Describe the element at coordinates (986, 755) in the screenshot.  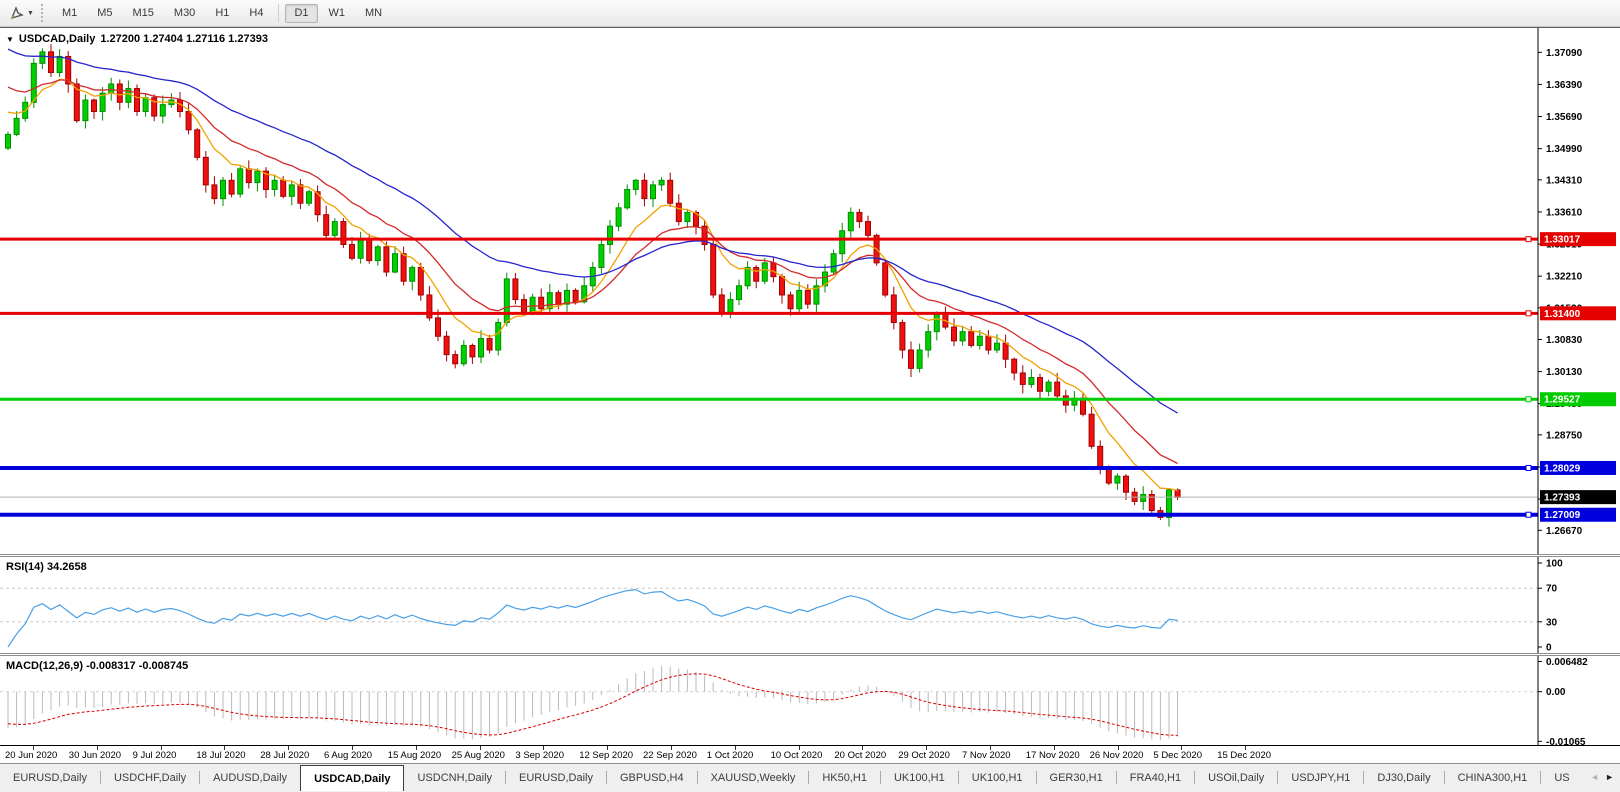
I see `date-label: 7 Nov 2020` at that location.